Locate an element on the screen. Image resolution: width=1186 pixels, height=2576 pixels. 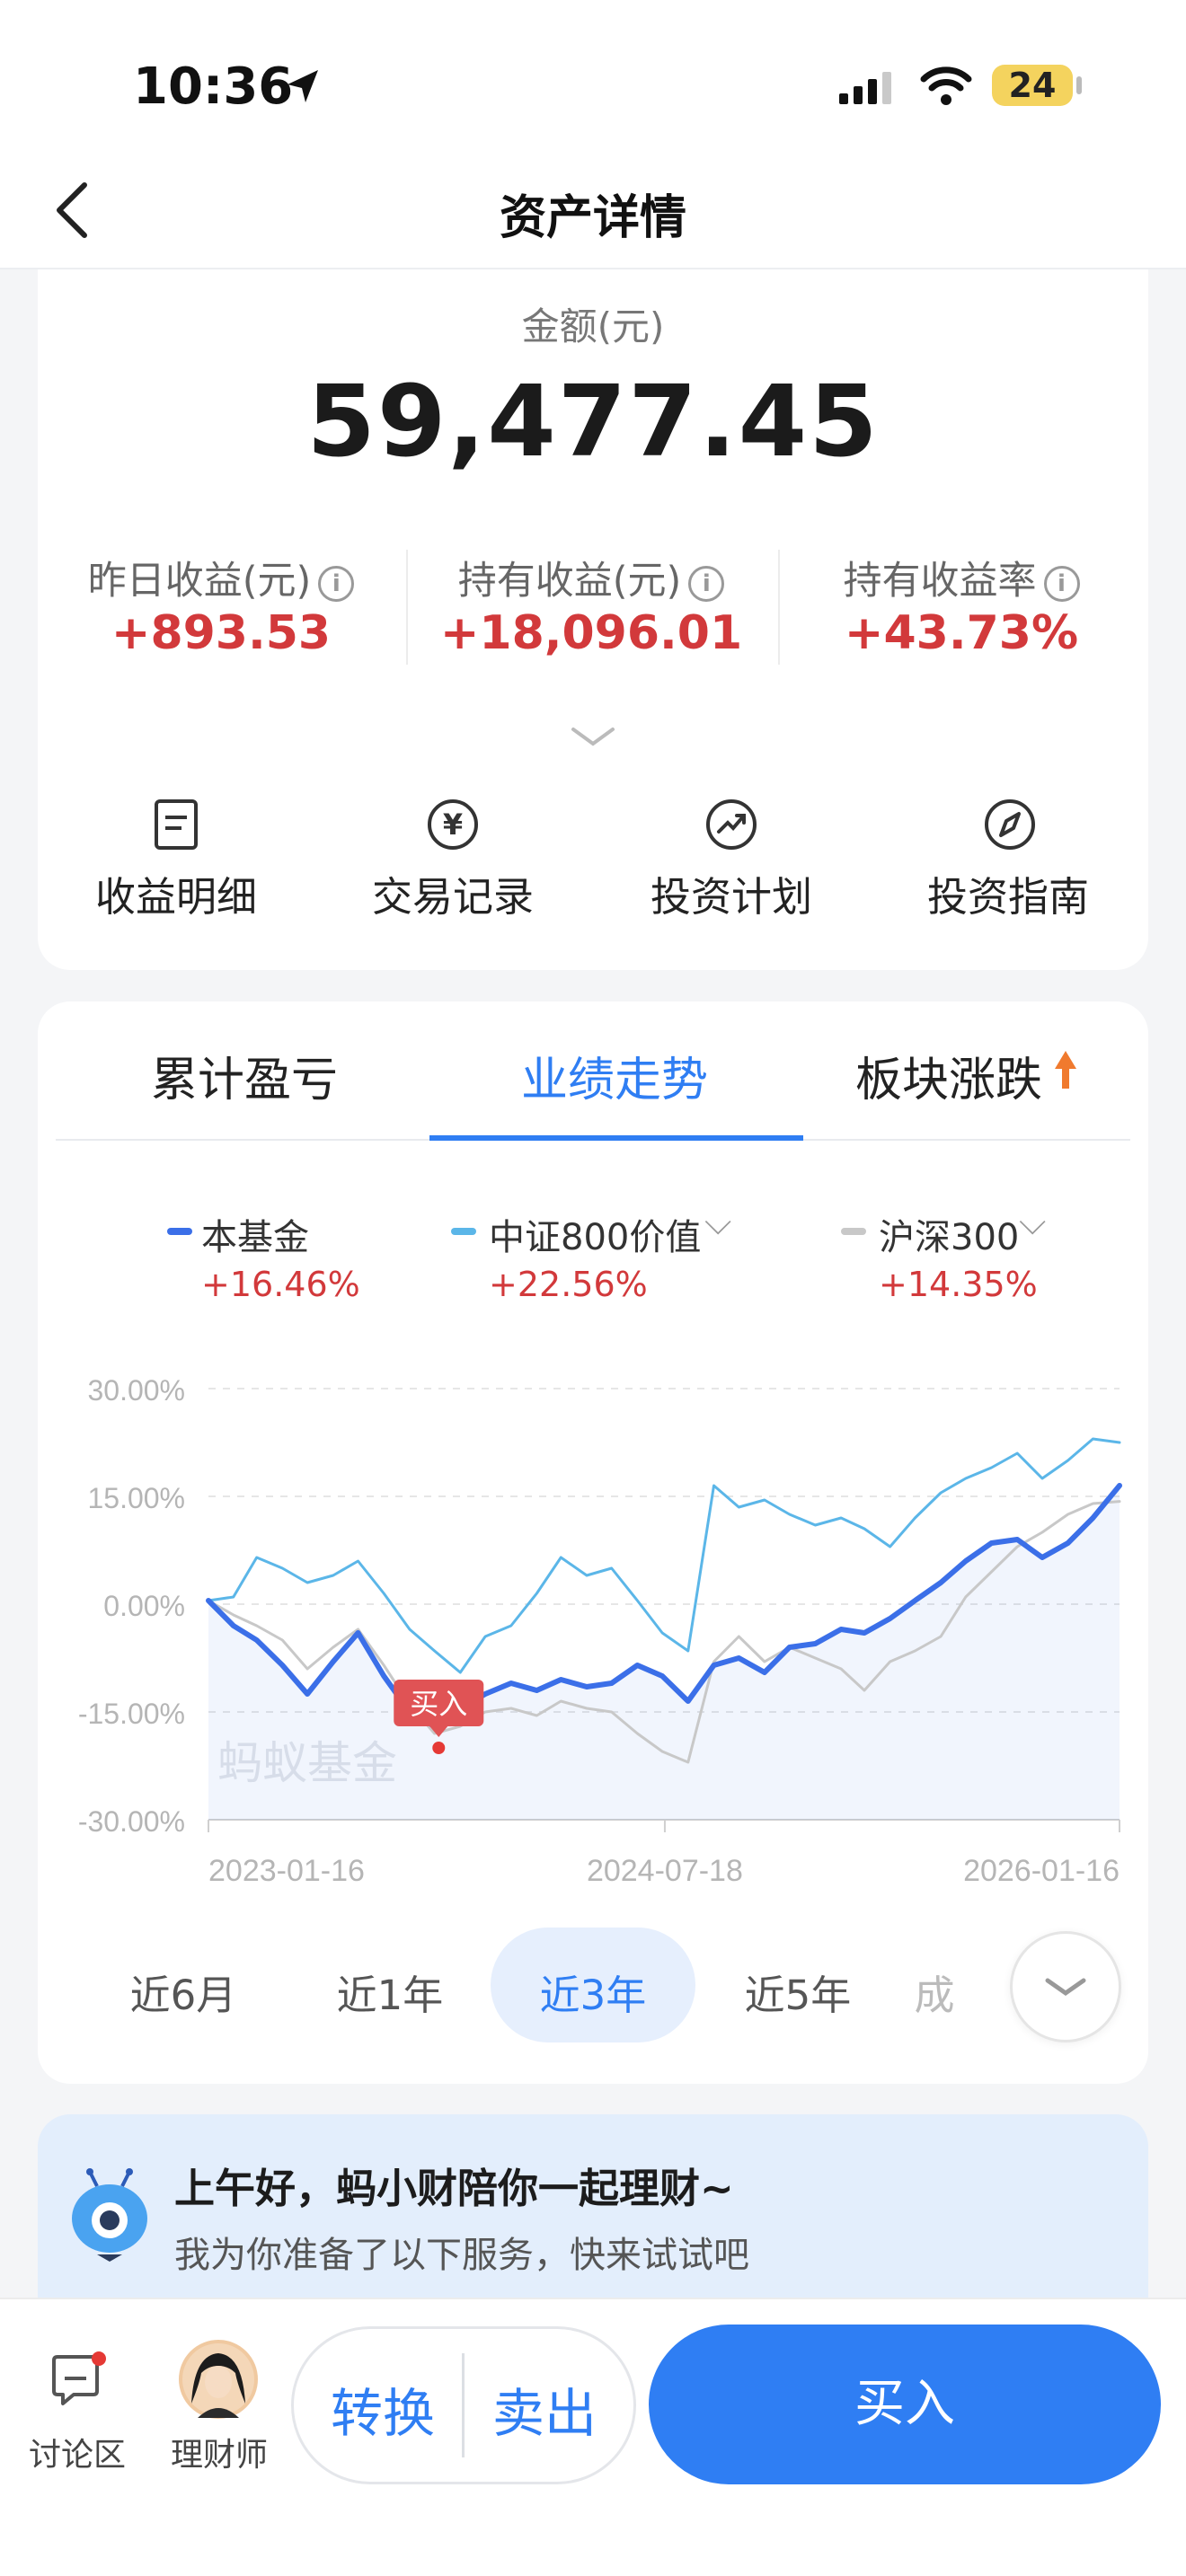
trend-icon is located at coordinates (731, 824).